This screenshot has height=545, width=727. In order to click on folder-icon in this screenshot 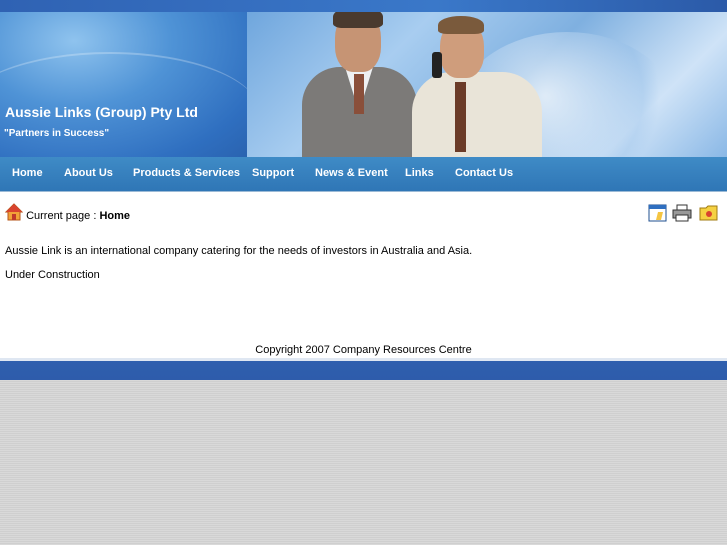, I will do `click(709, 213)`.